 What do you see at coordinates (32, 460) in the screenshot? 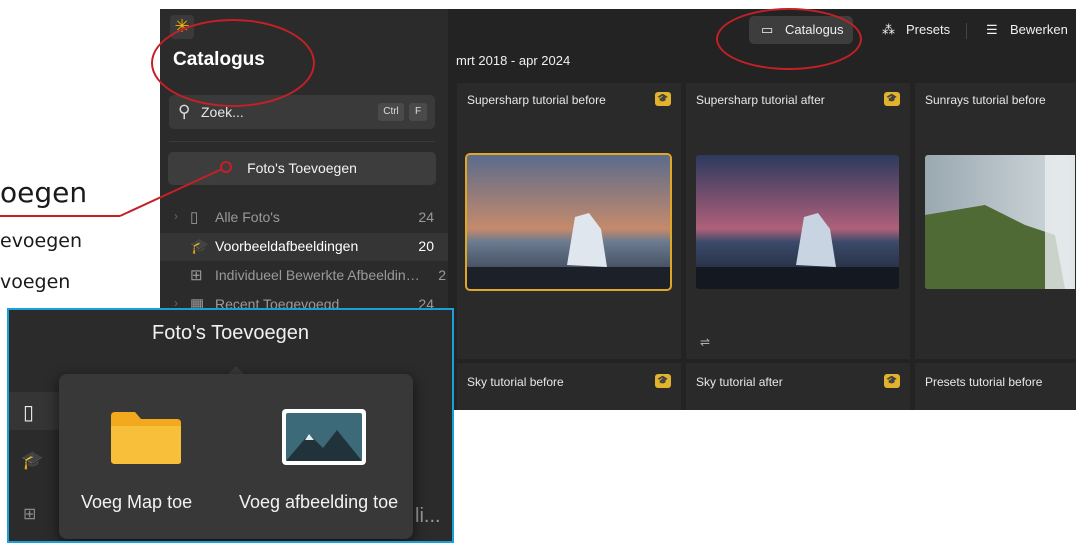
I see `graduation-cap-icon: 🎓` at bounding box center [32, 460].